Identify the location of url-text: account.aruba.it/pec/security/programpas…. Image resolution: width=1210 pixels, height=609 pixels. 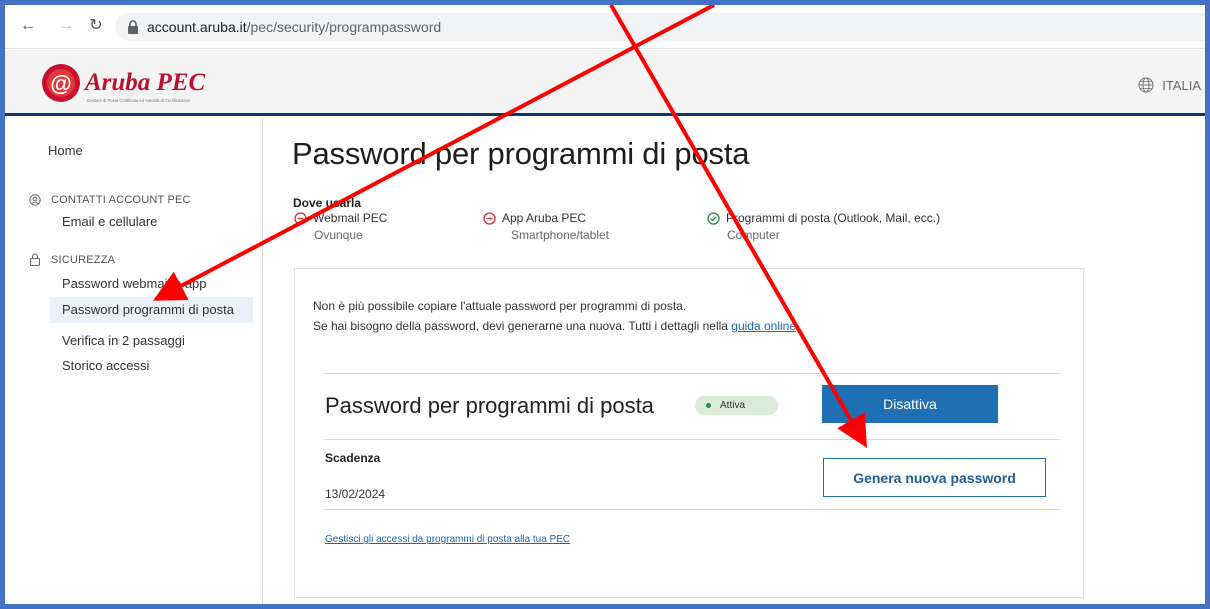
(294, 27).